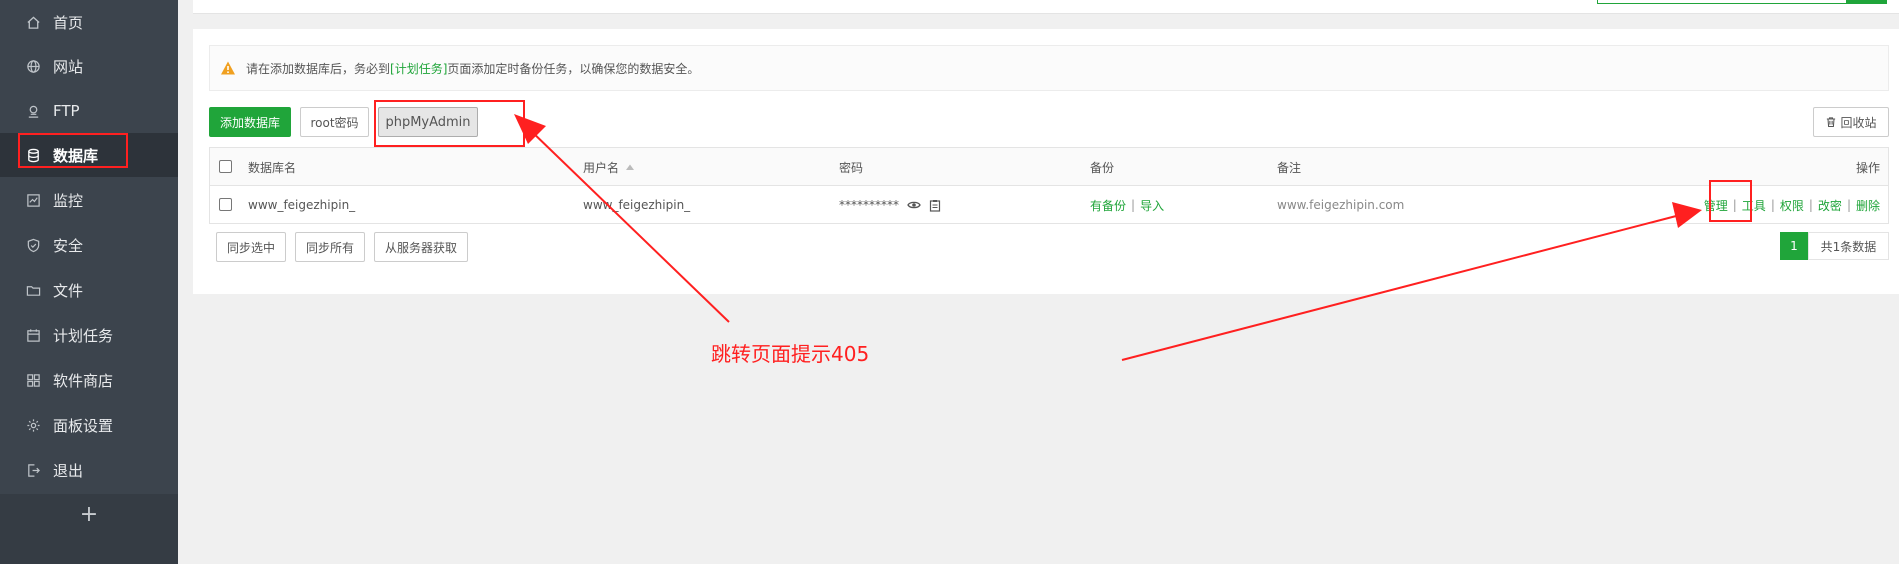  Describe the element at coordinates (330, 247) in the screenshot. I see `sync-all-button: 同步所有` at that location.